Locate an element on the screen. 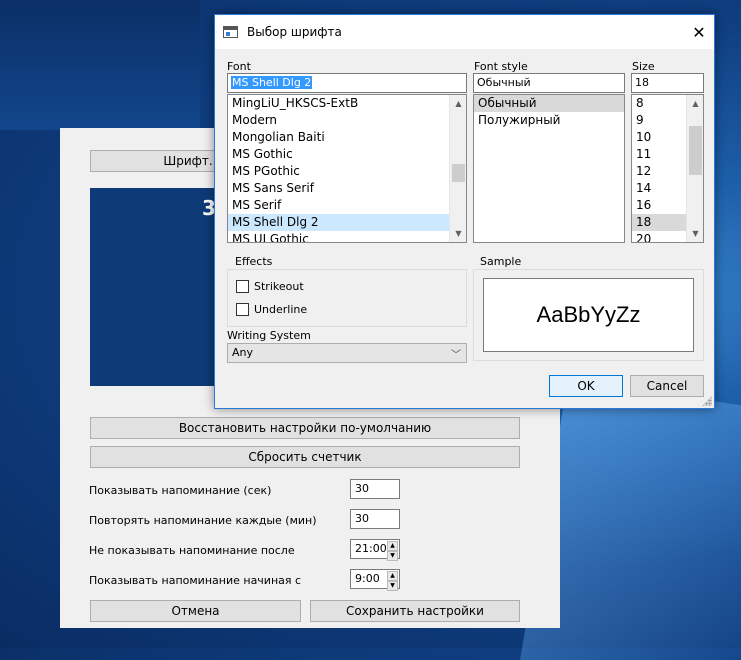  chevron-down-icon: ﹀ is located at coordinates (456, 355).